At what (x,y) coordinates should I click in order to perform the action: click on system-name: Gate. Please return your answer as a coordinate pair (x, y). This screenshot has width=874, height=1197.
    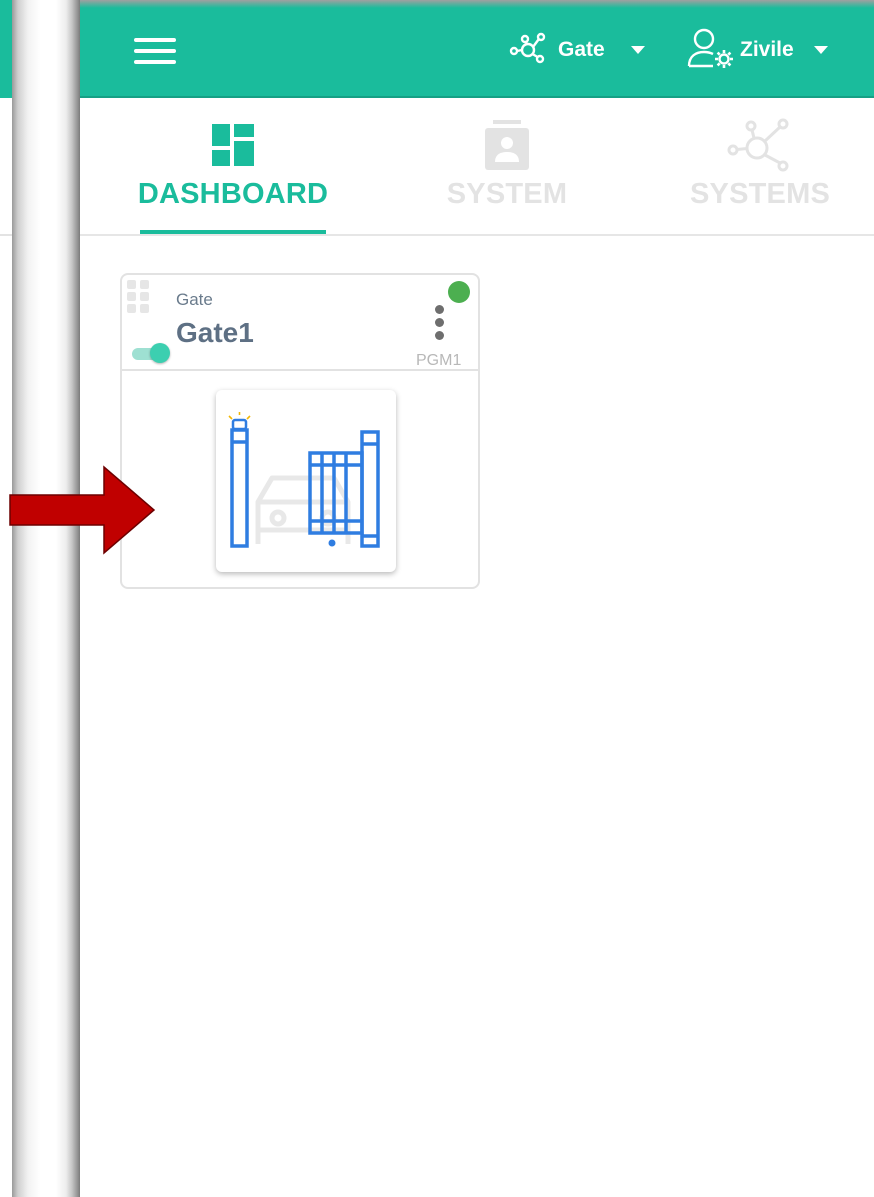
    Looking at the image, I should click on (581, 49).